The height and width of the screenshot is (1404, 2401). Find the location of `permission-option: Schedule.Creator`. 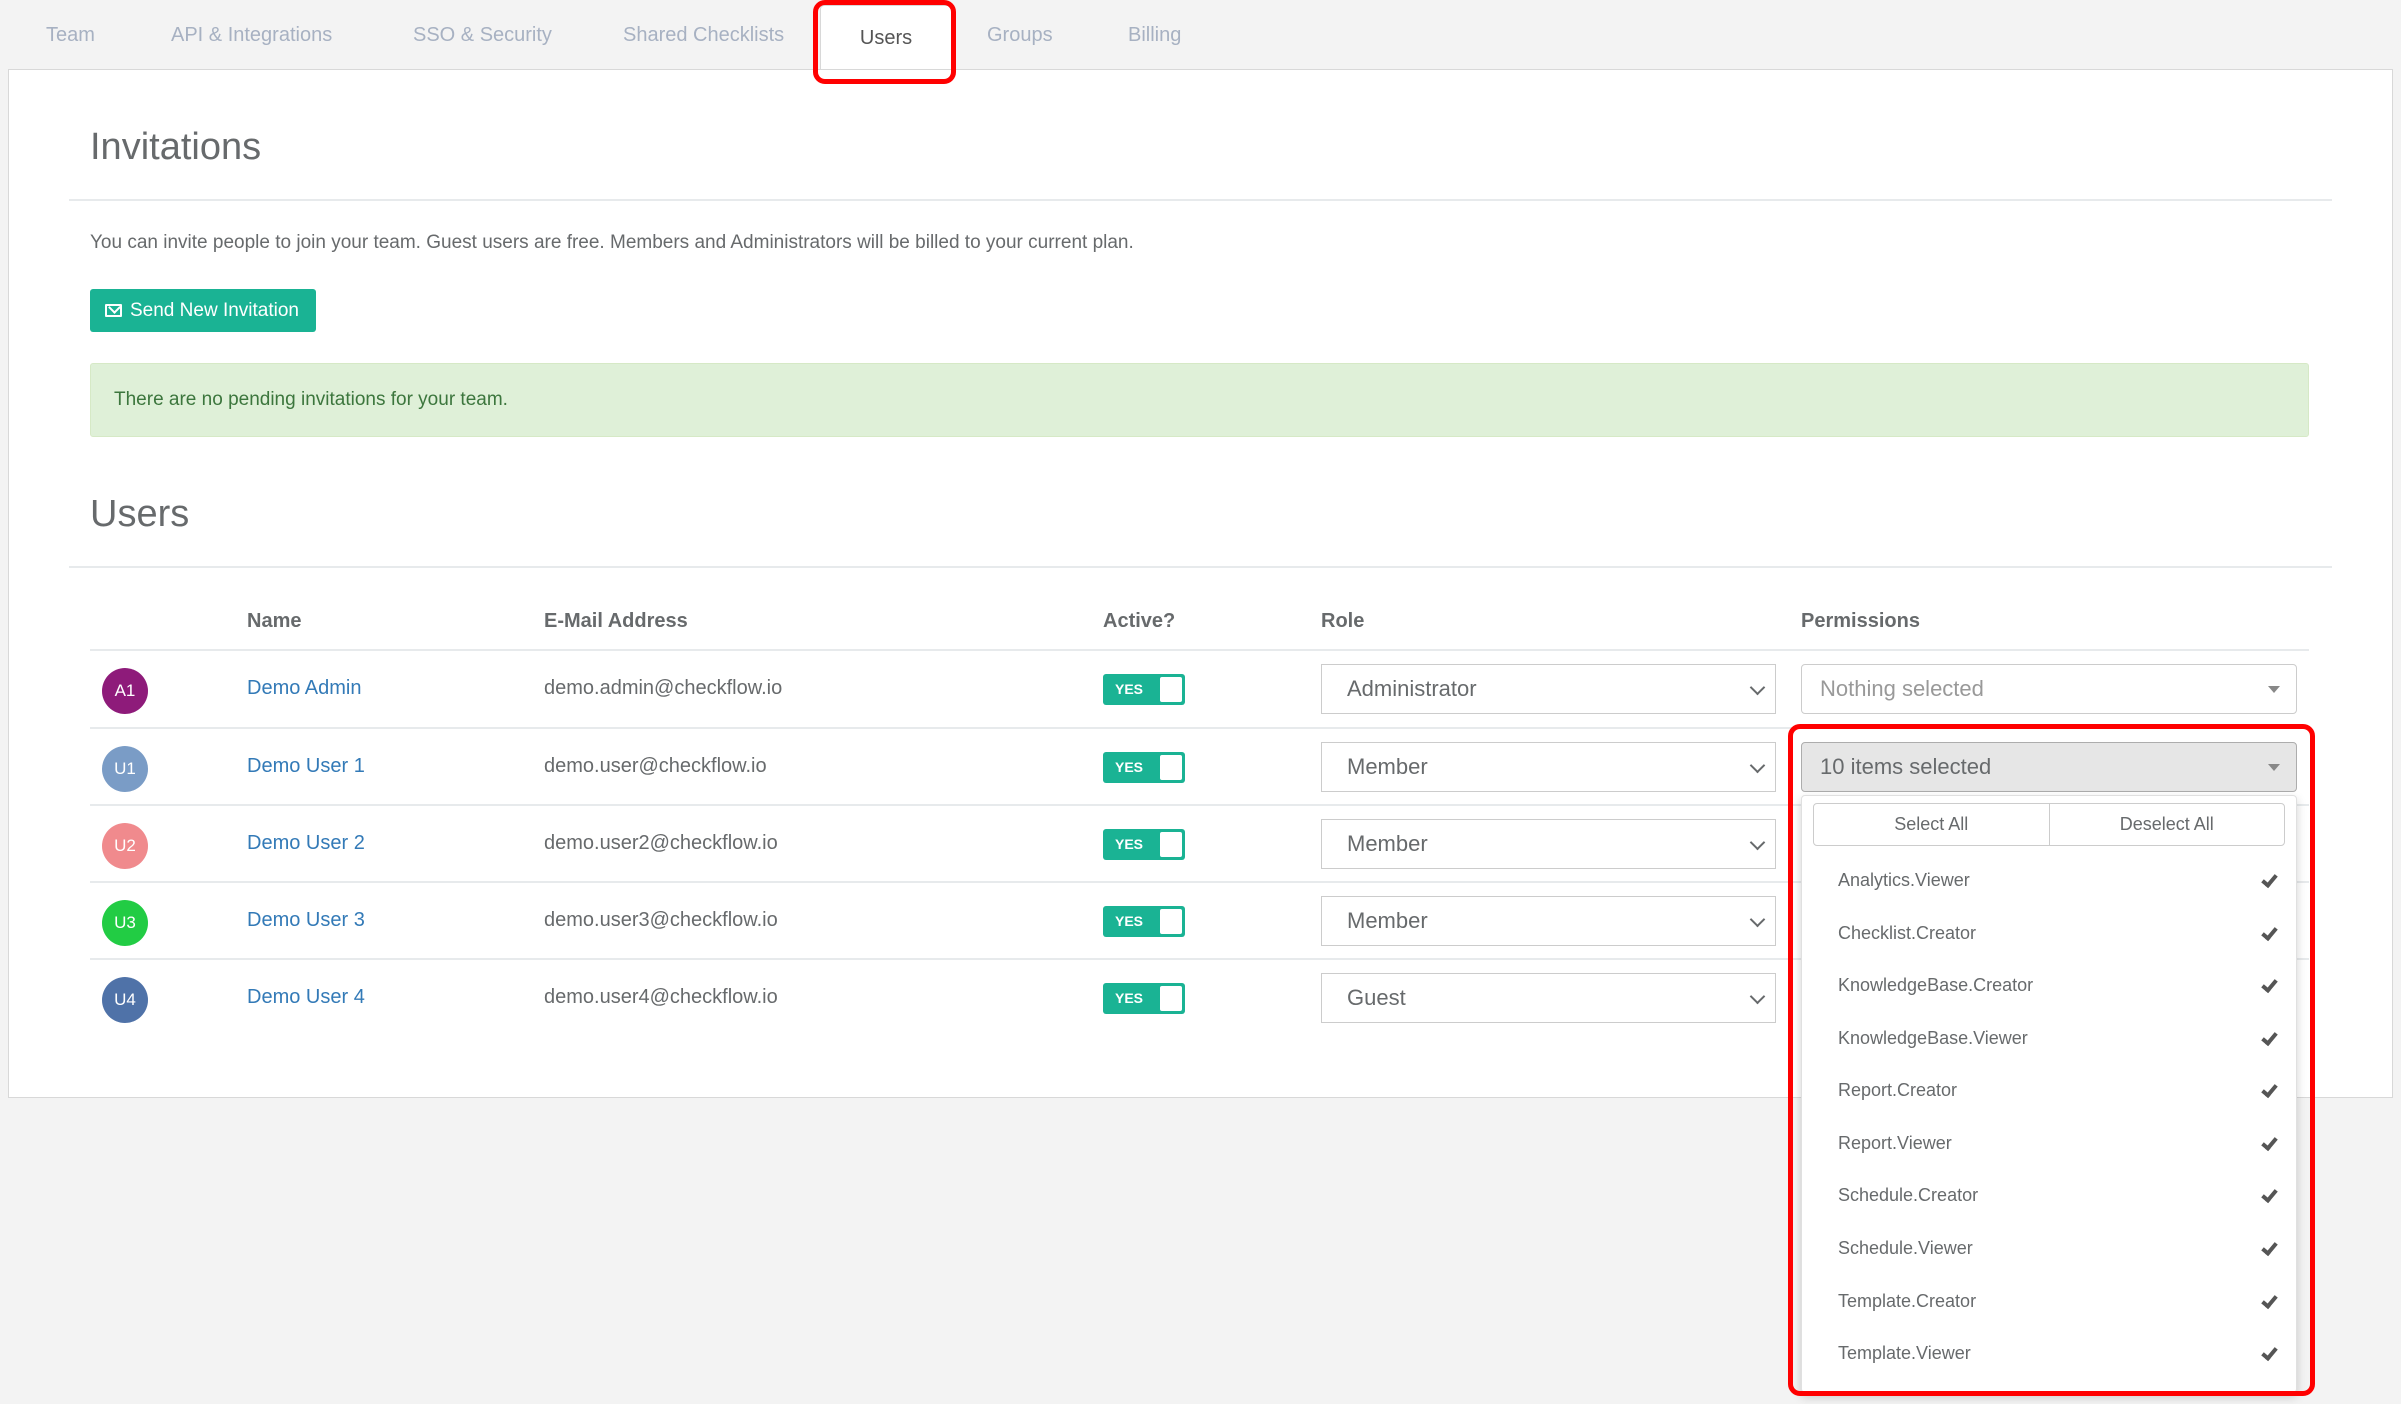

permission-option: Schedule.Creator is located at coordinates (2049, 1195).